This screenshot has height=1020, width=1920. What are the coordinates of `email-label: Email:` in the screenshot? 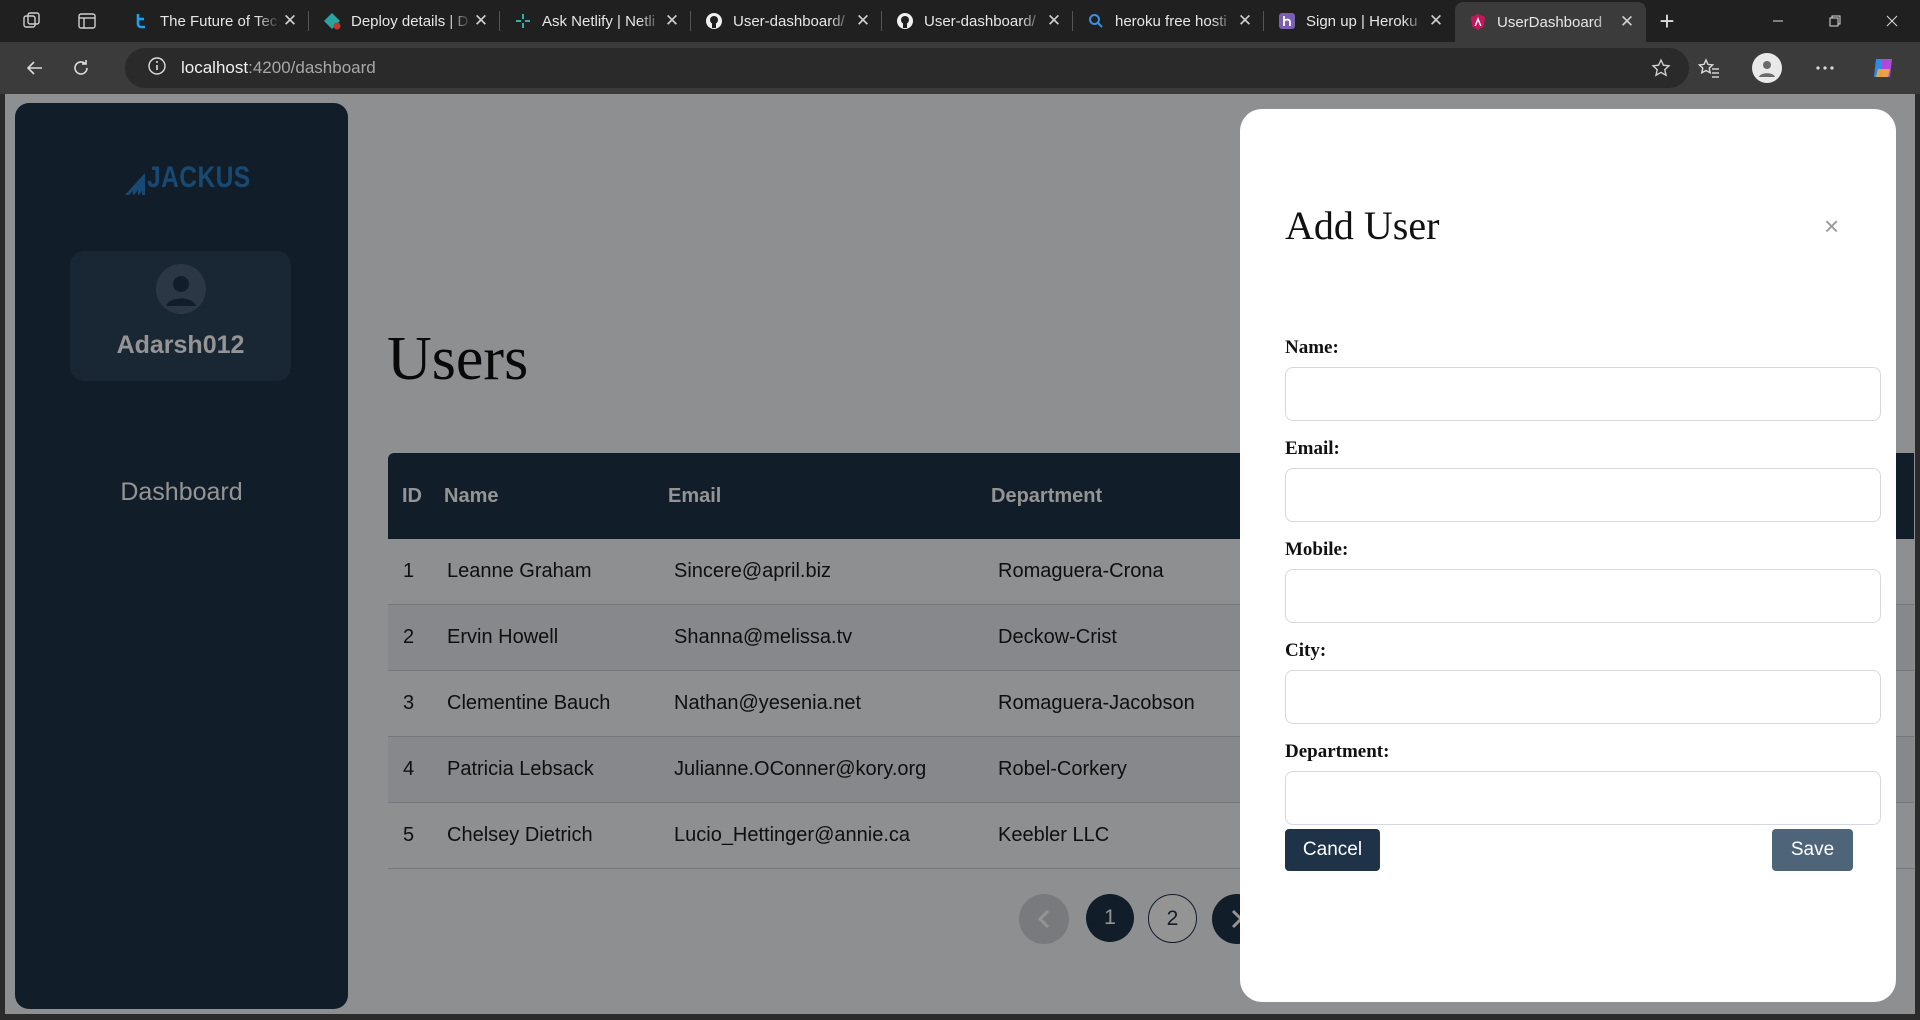 It's located at (1312, 448).